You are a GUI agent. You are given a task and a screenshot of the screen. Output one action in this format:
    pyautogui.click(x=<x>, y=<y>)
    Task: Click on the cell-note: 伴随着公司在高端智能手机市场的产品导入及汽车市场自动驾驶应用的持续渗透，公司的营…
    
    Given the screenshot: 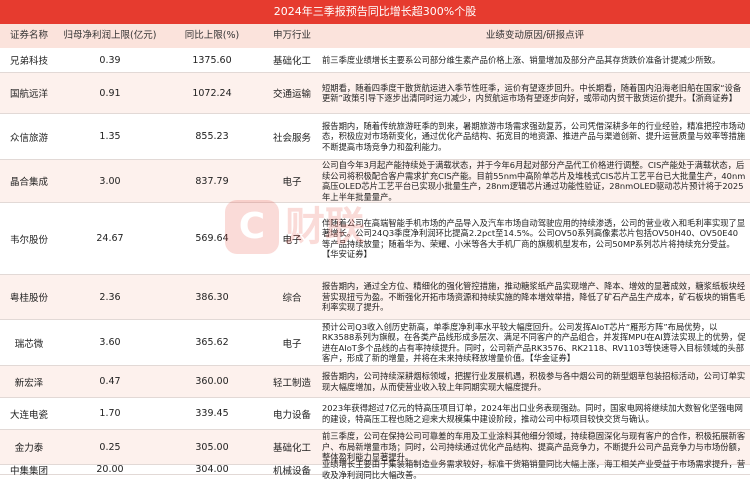 What is the action you would take?
    pyautogui.click(x=535, y=238)
    